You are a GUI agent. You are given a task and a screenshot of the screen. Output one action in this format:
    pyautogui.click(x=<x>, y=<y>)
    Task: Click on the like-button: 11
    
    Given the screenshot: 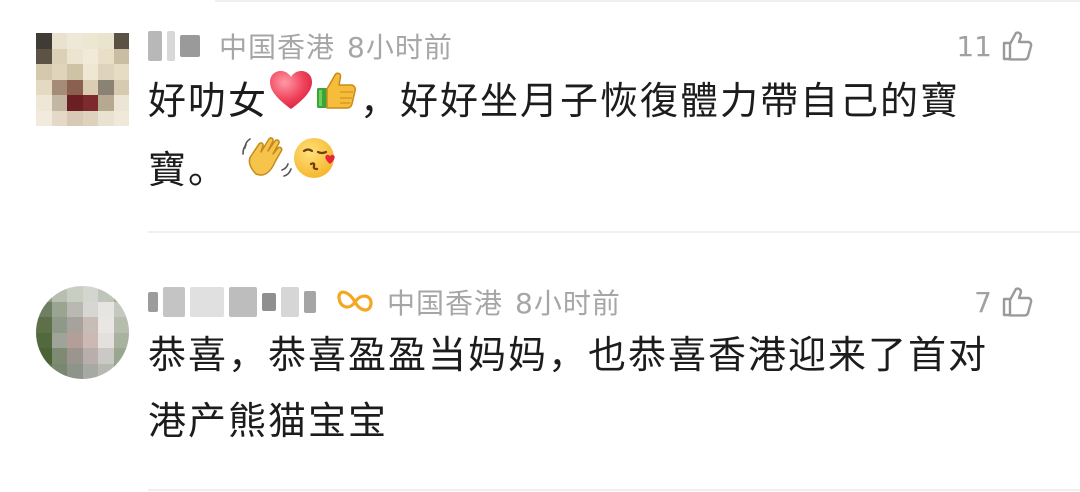 What is the action you would take?
    pyautogui.click(x=995, y=46)
    